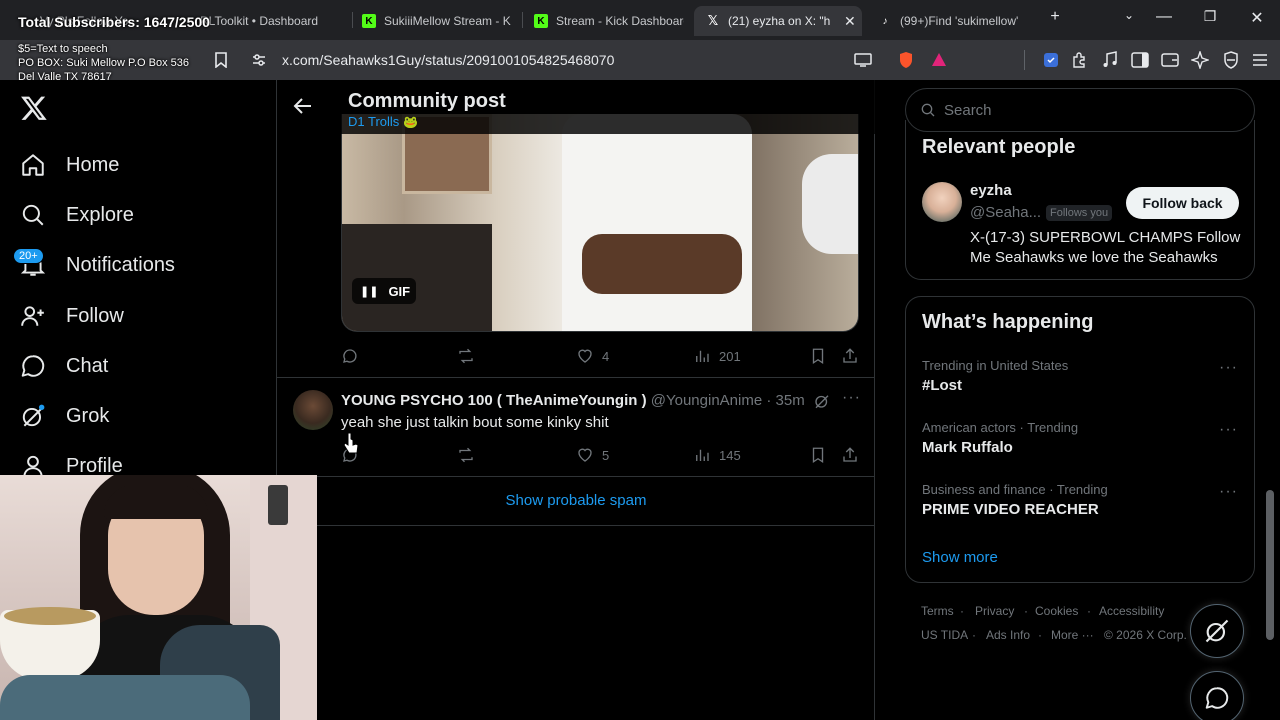  I want to click on page-scrollbar, so click(1270, 565).